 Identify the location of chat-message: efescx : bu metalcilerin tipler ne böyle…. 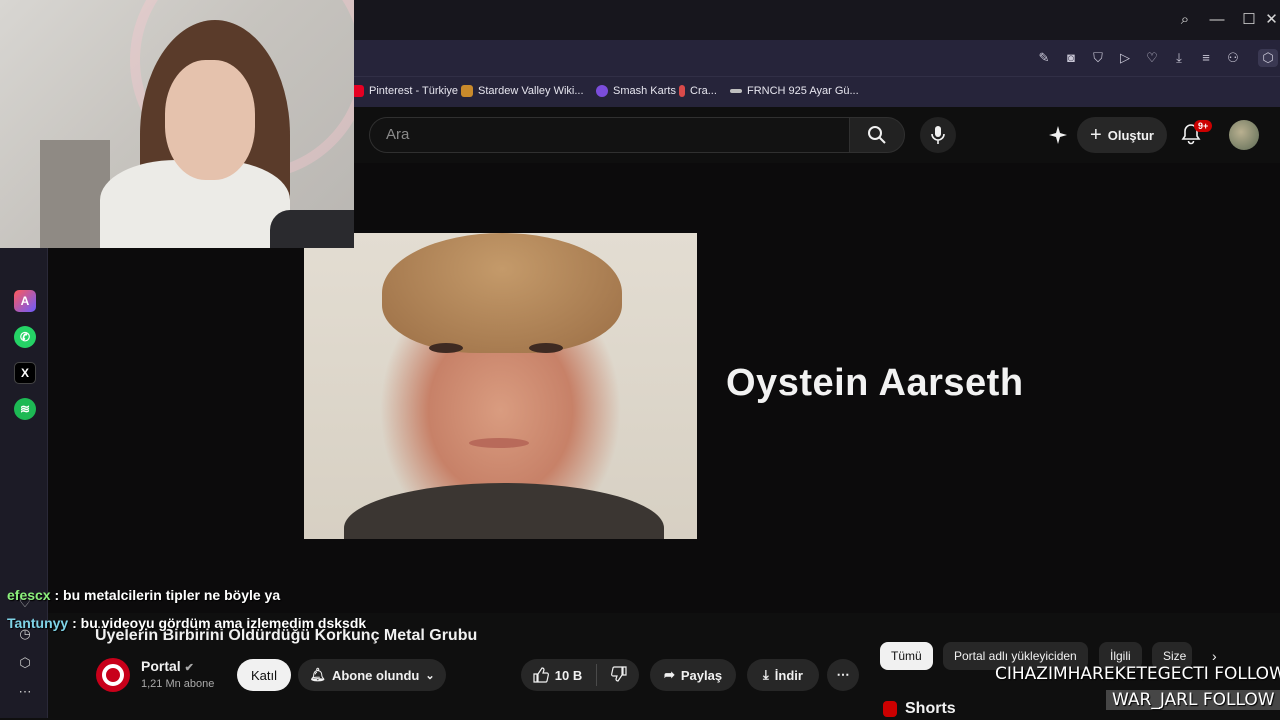
(144, 595).